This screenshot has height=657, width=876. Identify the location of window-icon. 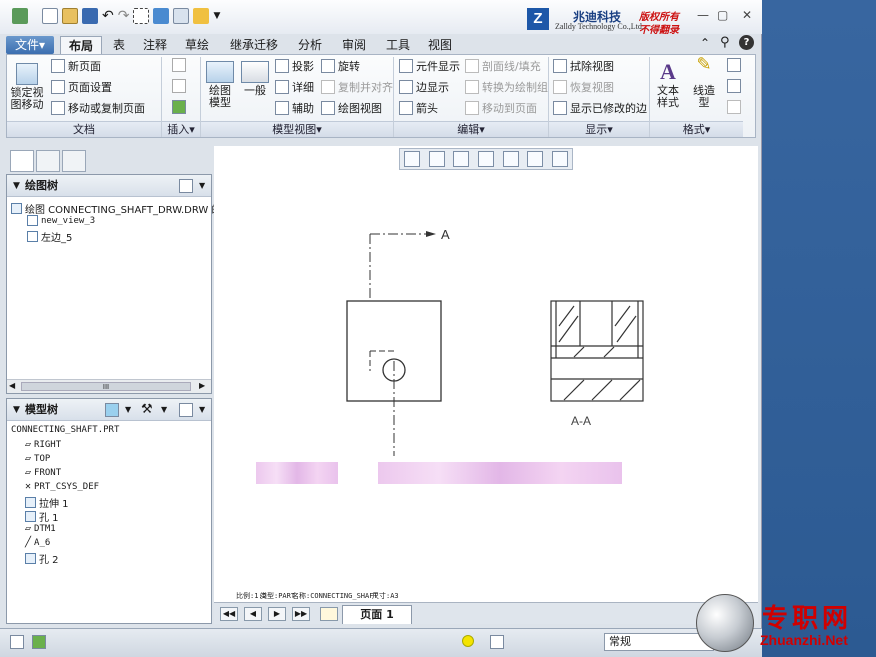
(181, 16).